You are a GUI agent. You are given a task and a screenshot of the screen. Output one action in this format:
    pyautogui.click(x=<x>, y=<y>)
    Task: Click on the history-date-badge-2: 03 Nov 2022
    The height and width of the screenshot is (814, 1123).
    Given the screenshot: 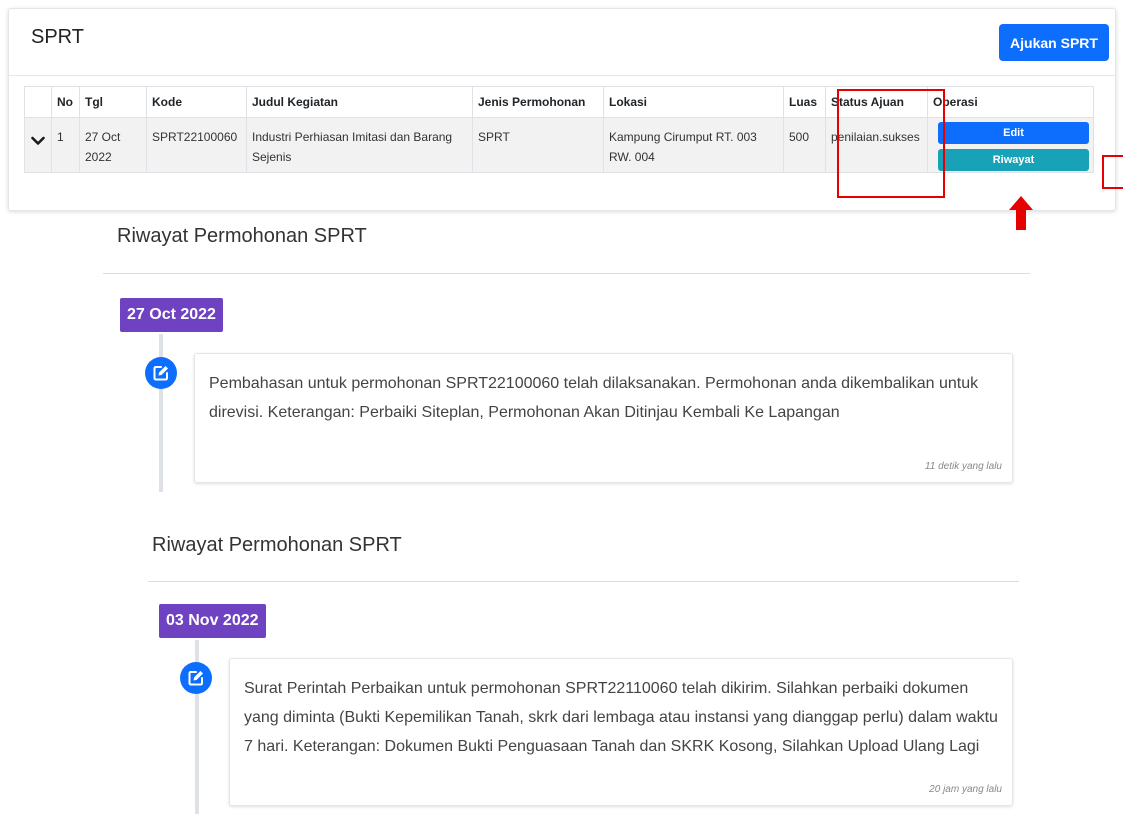 What is the action you would take?
    pyautogui.click(x=212, y=621)
    